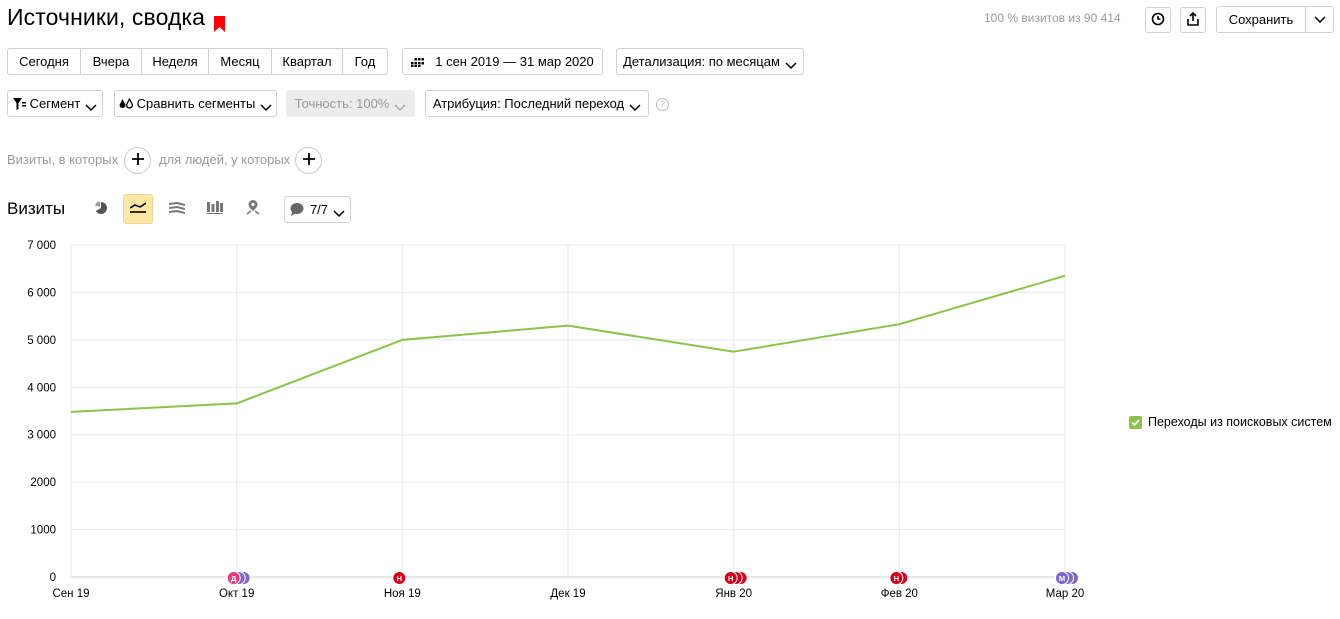 The width and height of the screenshot is (1340, 619). Describe the element at coordinates (1052, 18) in the screenshot. I see `coverage-text: 100 % визитов из 90 414` at that location.